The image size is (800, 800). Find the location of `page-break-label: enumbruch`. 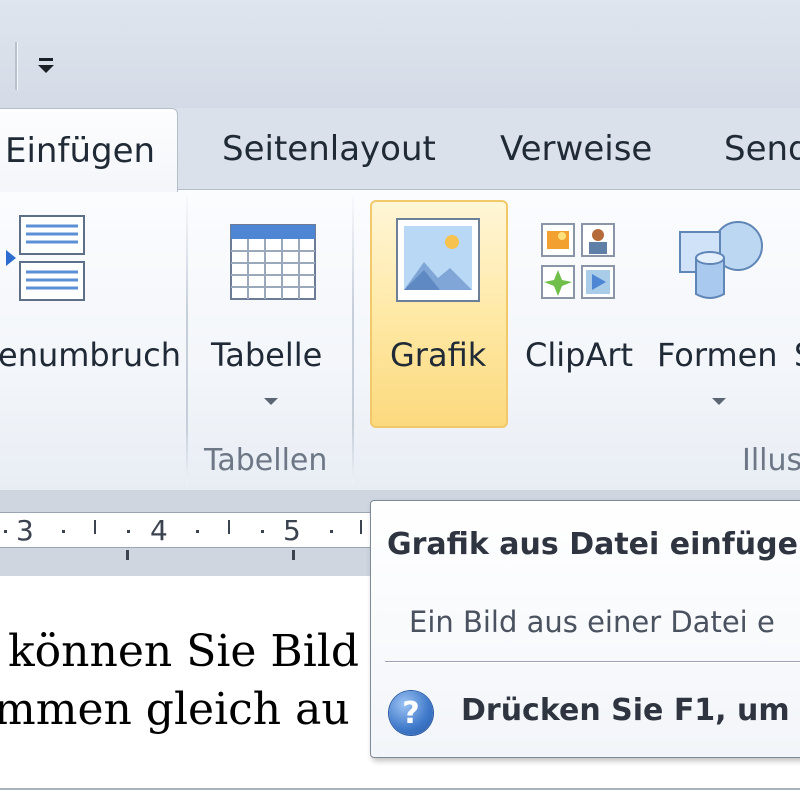

page-break-label: enumbruch is located at coordinates (91, 355).